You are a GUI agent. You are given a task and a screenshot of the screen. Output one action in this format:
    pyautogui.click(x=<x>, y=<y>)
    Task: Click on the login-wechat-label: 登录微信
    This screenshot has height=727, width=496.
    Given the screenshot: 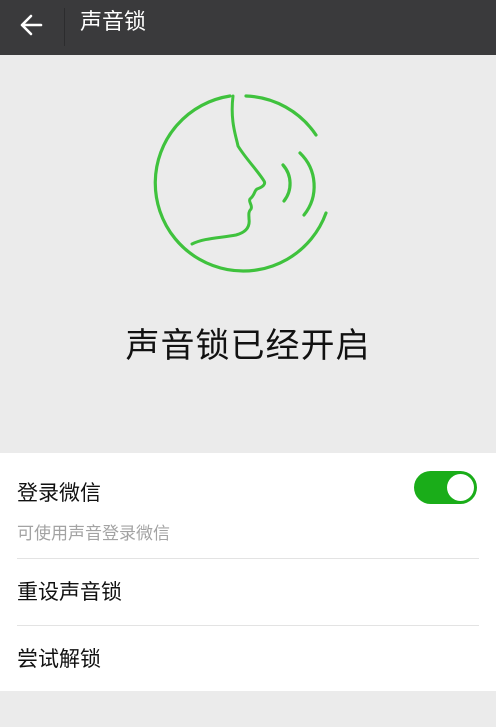 What is the action you would take?
    pyautogui.click(x=59, y=493)
    